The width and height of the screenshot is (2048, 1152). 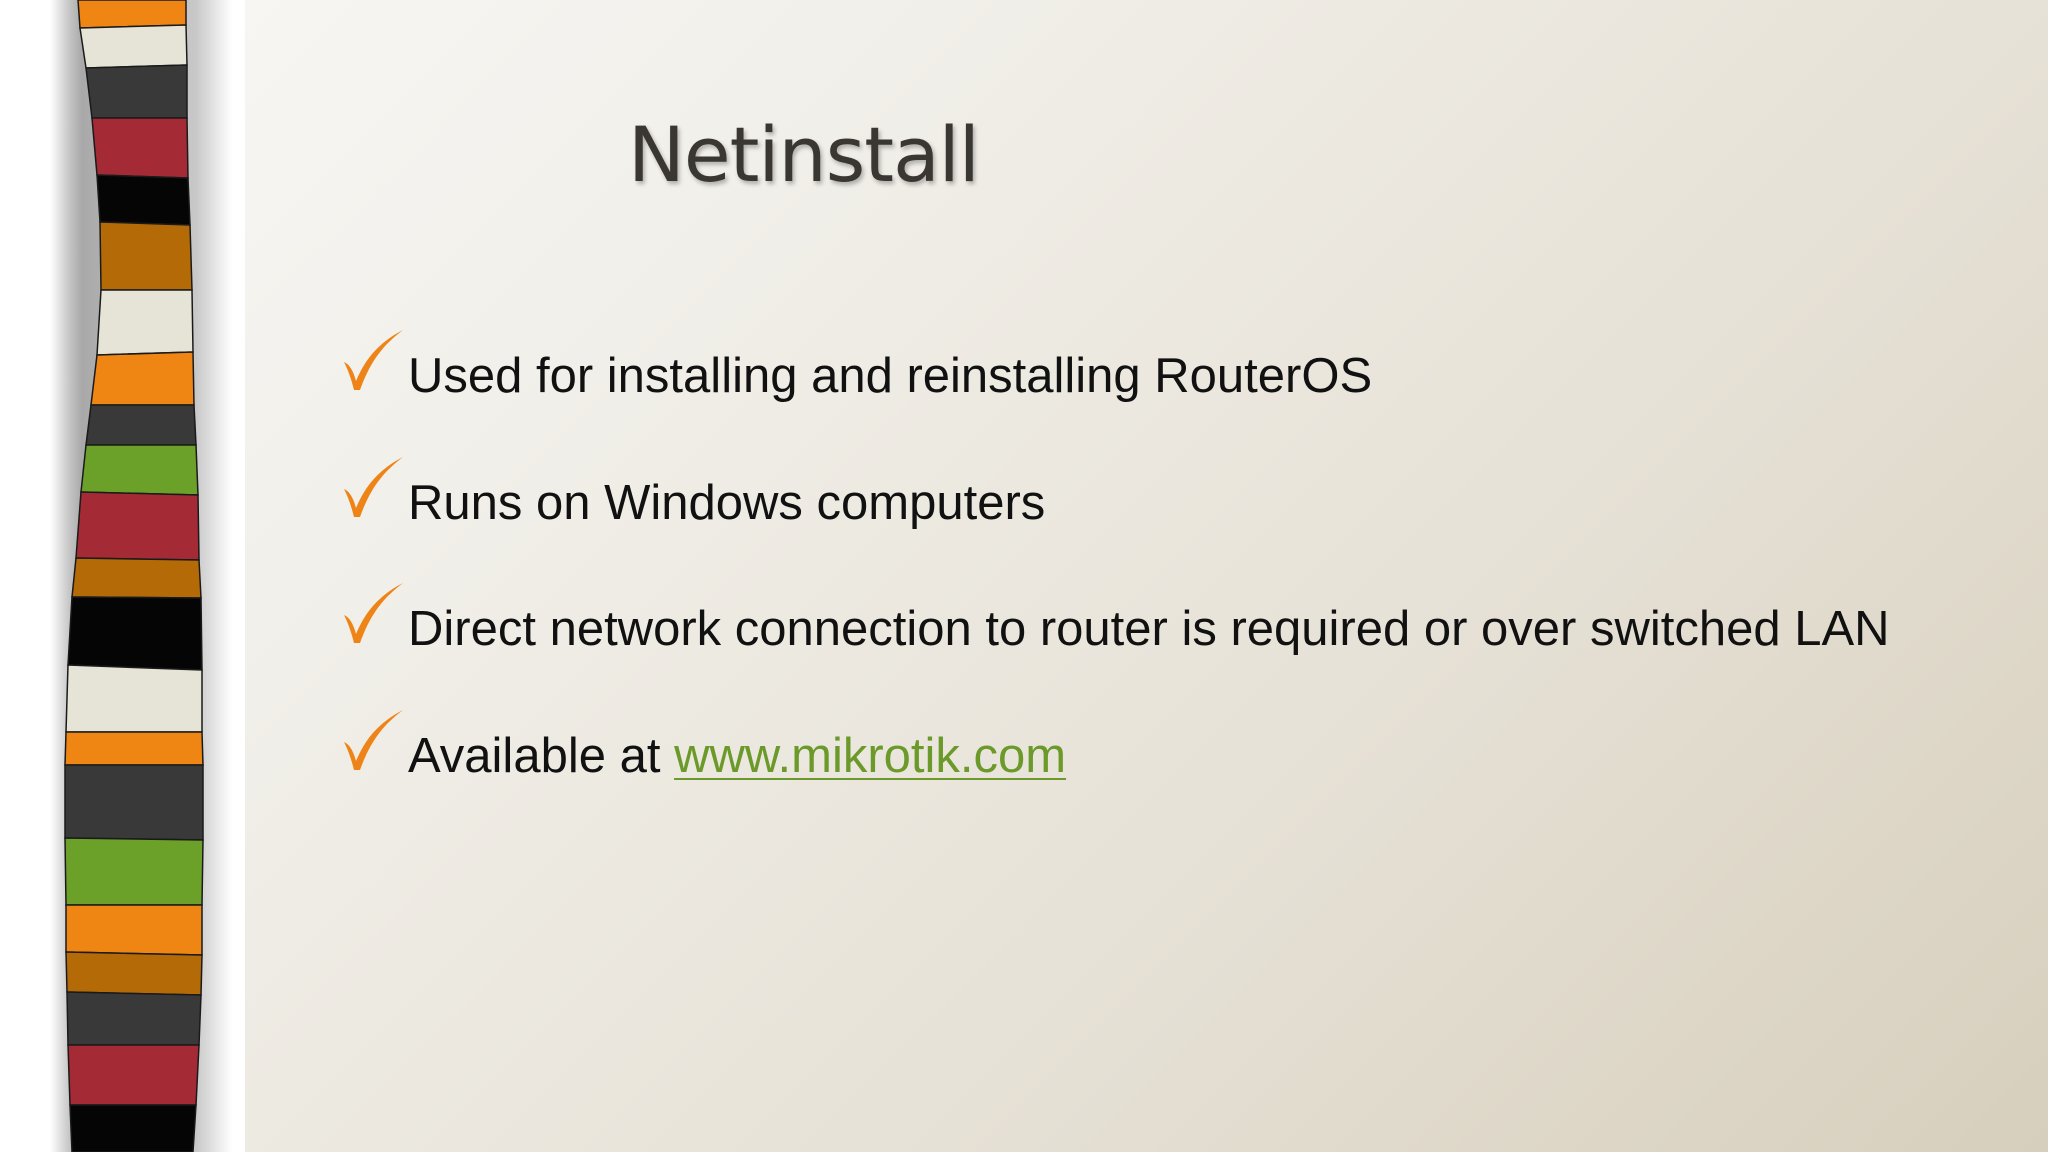 I want to click on bullet-text: Available at www.mikrotik.com, so click(x=737, y=756).